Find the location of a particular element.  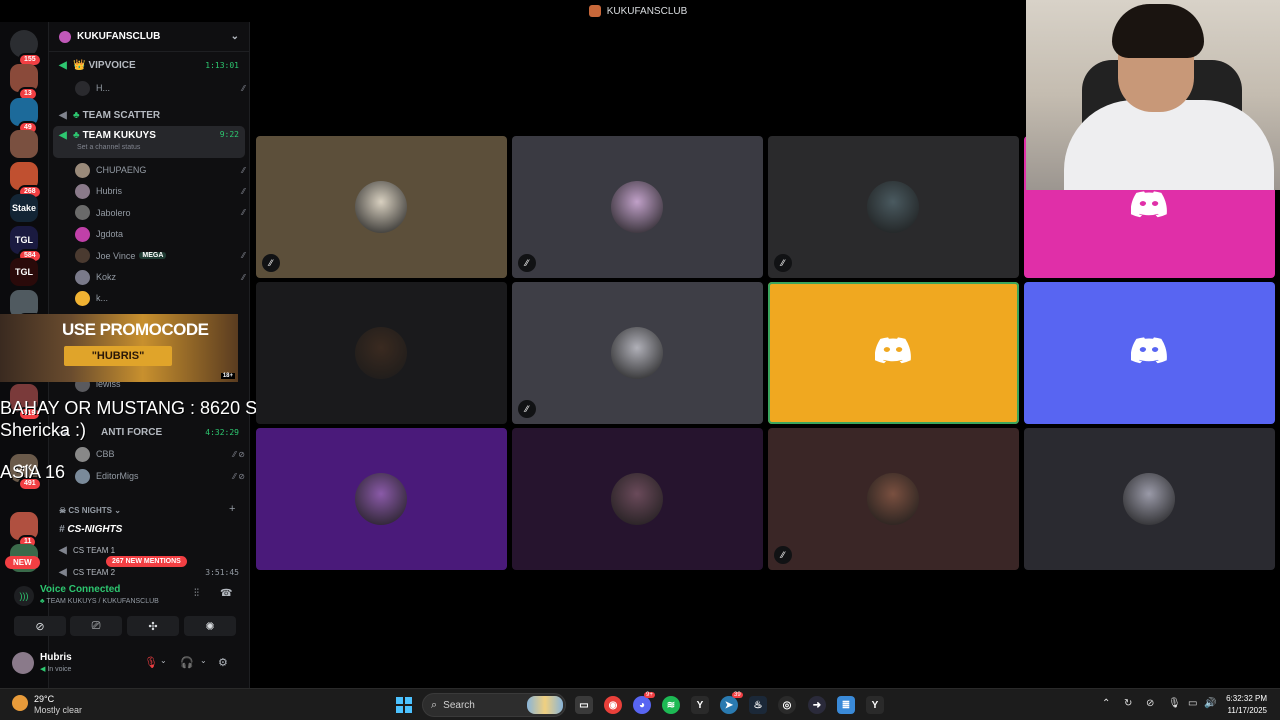

display-icon: ▭ is located at coordinates (1192, 703).